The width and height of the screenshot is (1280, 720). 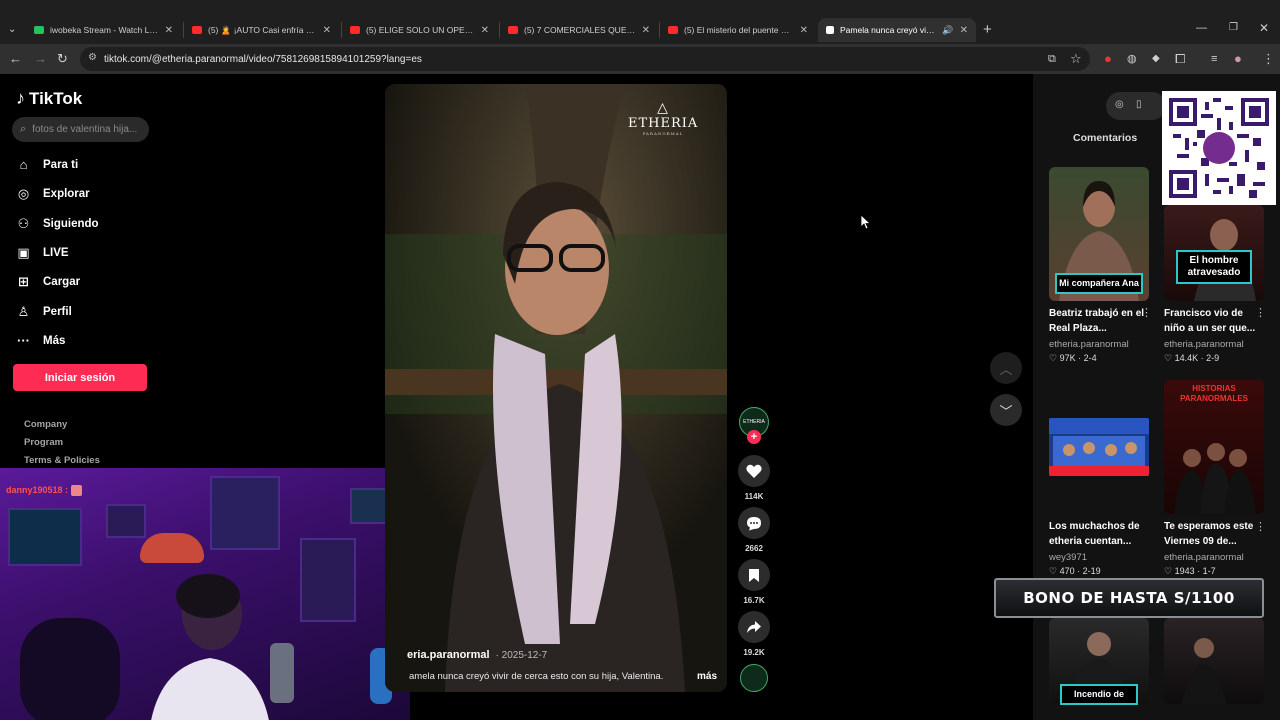 I want to click on bookmark-star-icon: ☆, so click(x=1076, y=59).